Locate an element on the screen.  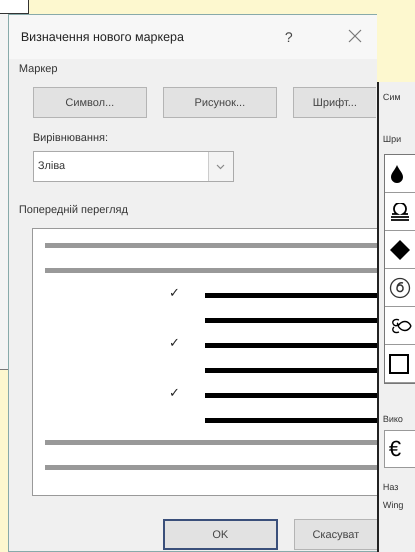
circled-number-icon is located at coordinates (399, 287).